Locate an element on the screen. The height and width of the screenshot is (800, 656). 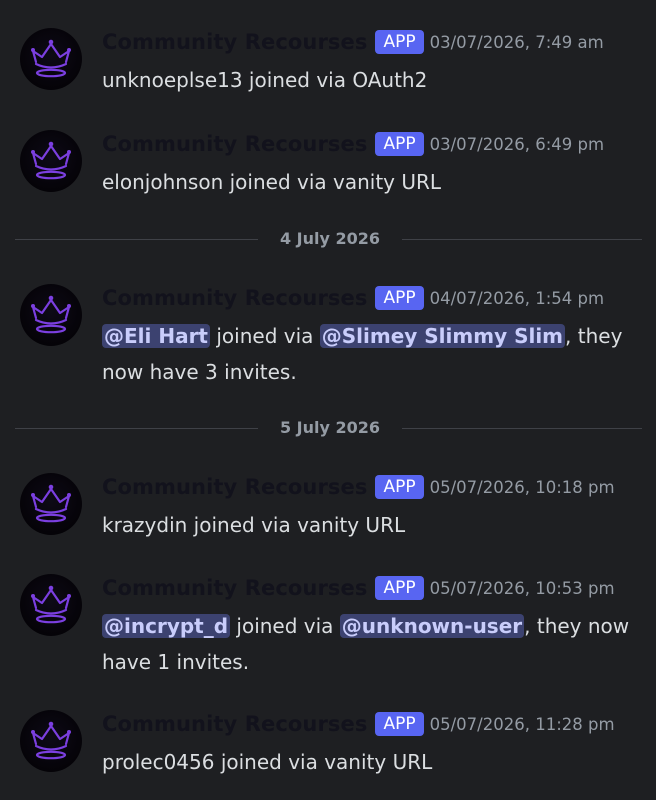
message-body: prolec0456 joined via vanity URL is located at coordinates (367, 762).